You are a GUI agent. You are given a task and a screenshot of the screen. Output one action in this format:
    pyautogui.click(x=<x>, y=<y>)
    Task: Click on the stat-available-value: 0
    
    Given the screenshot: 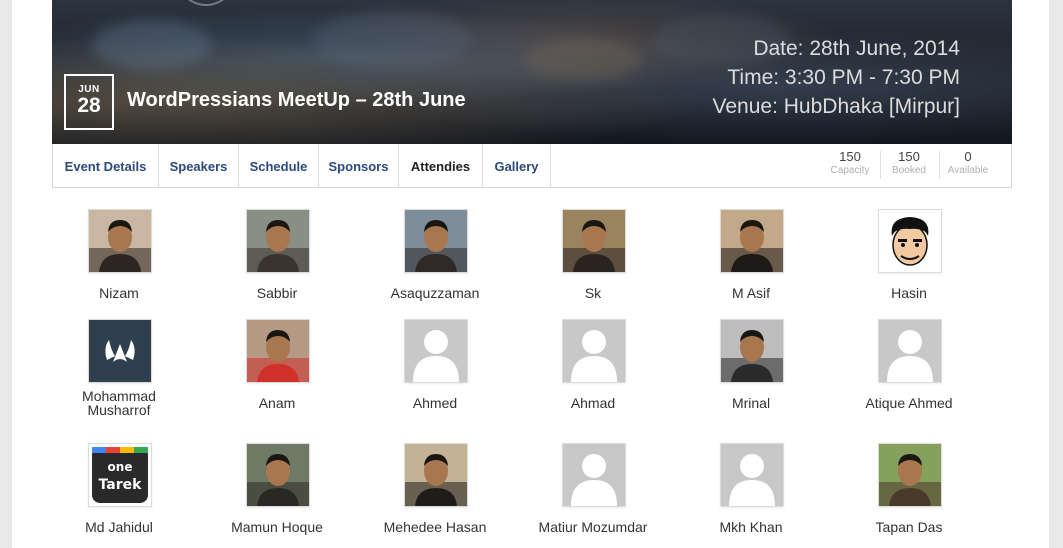 What is the action you would take?
    pyautogui.click(x=968, y=156)
    